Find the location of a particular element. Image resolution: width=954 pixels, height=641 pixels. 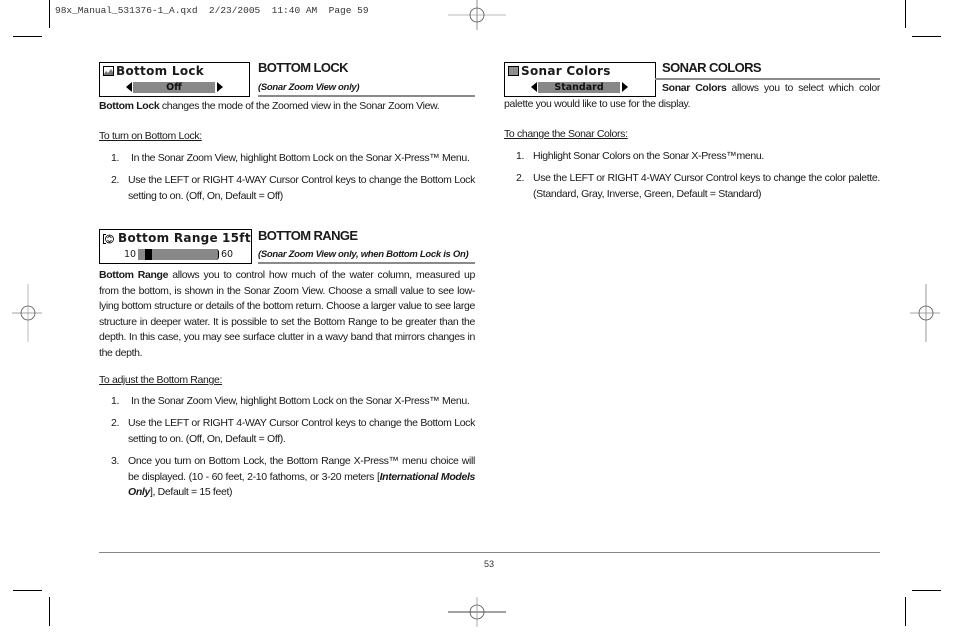

section-title-bottom-range: BOTTOM RANGE is located at coordinates (308, 235).